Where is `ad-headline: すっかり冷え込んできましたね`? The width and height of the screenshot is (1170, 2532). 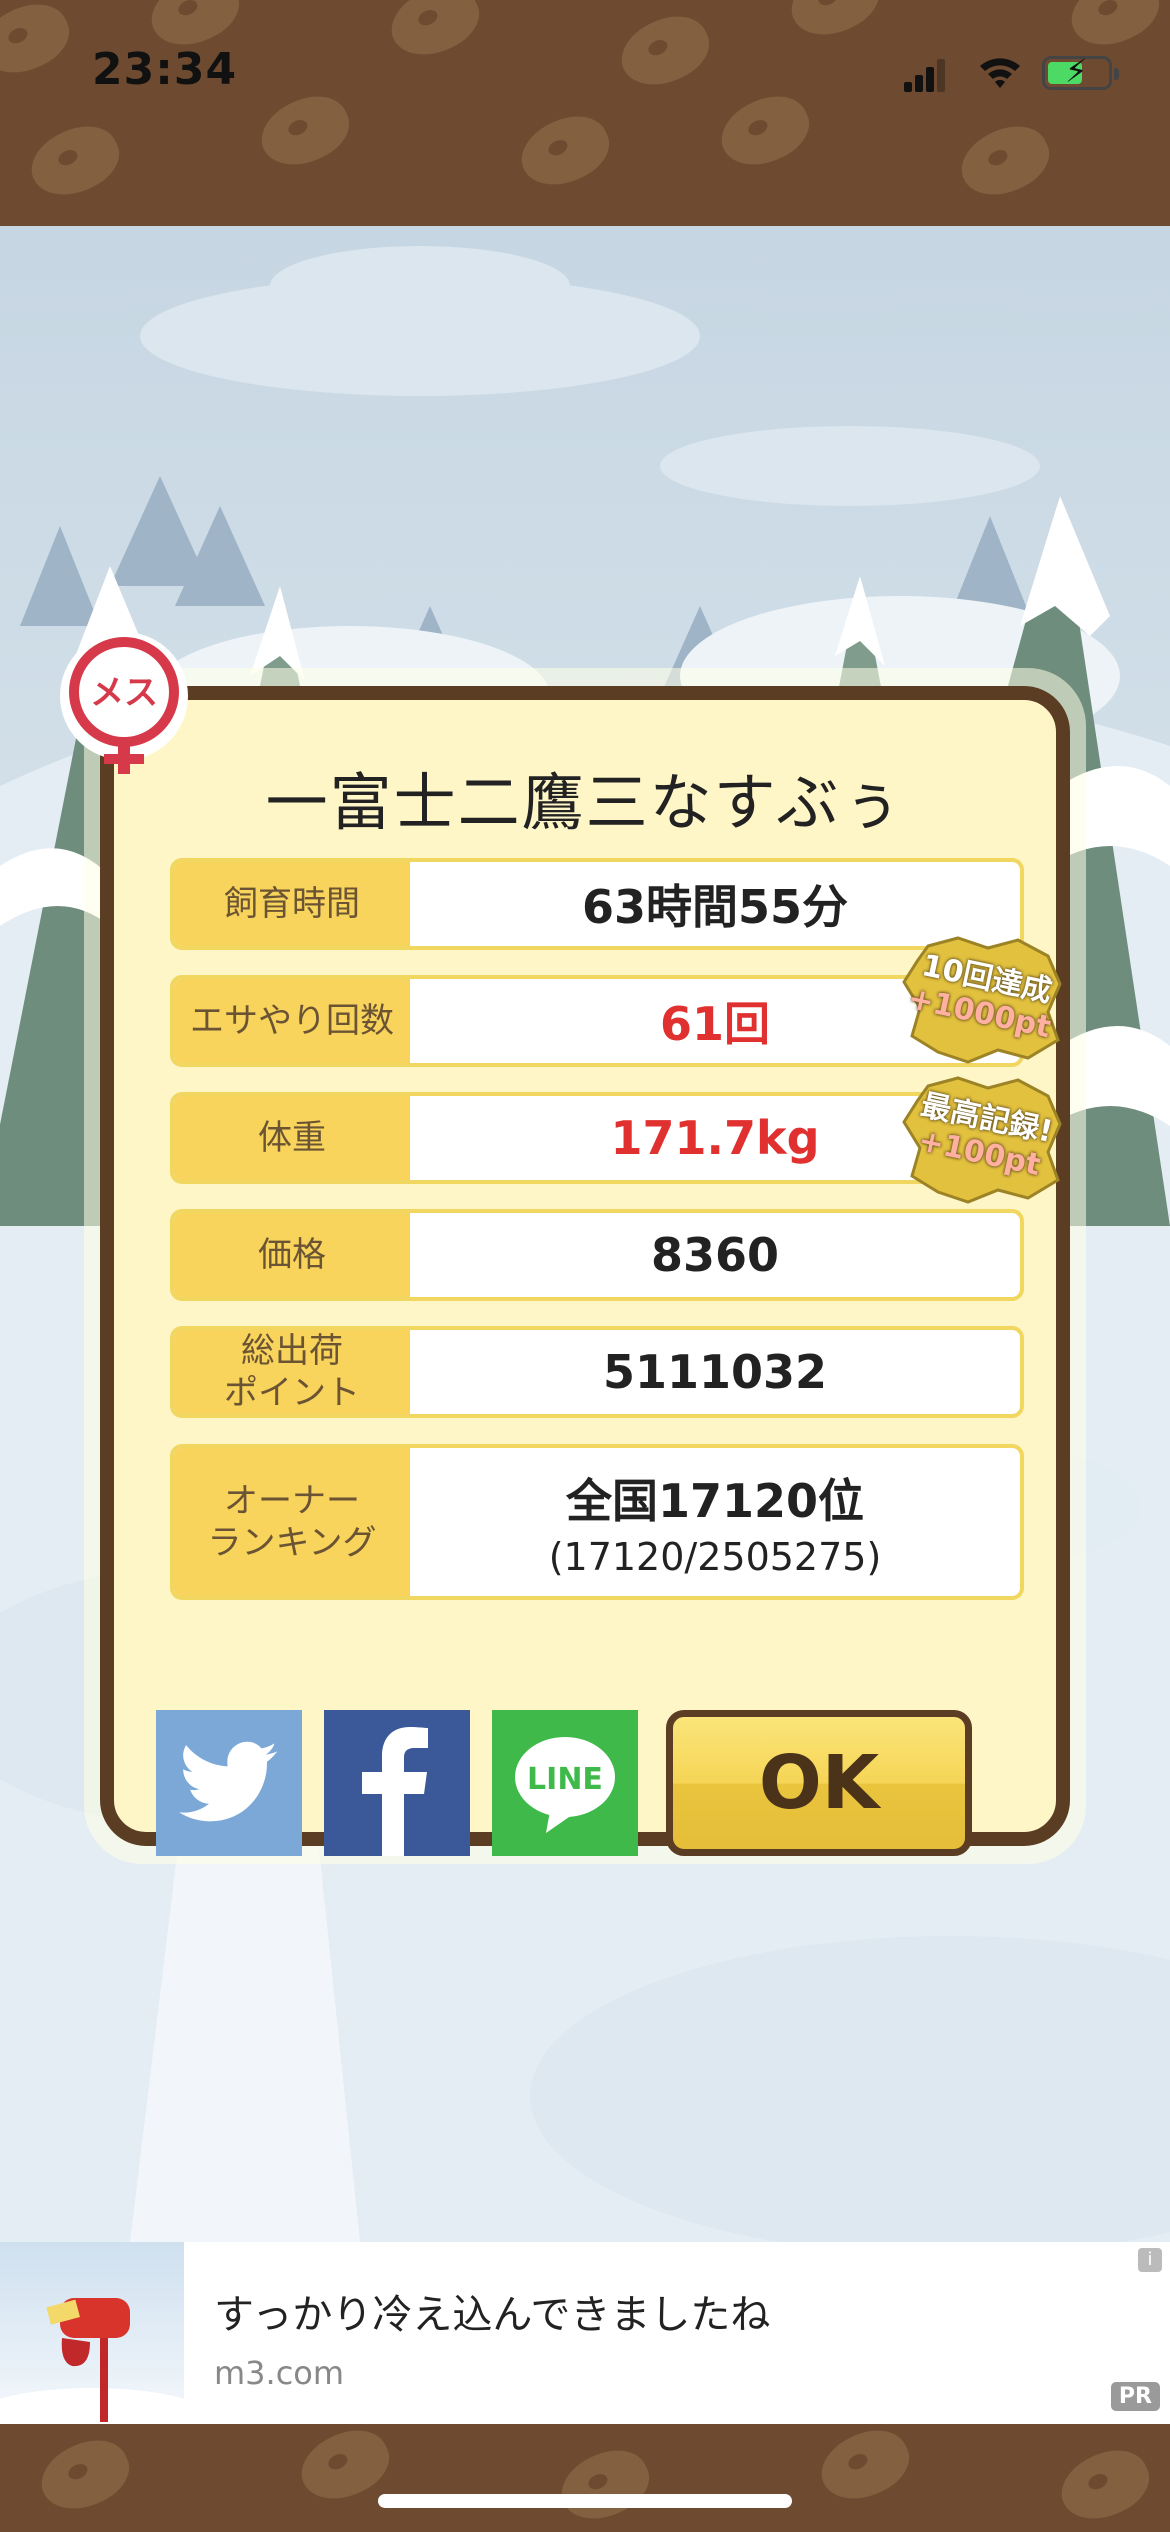
ad-headline: すっかり冷え込んできましたね is located at coordinates (492, 2311).